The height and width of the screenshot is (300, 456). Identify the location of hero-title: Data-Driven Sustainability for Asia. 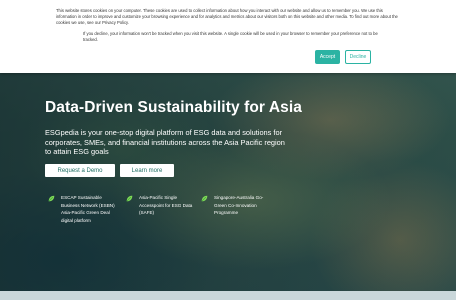
(174, 107).